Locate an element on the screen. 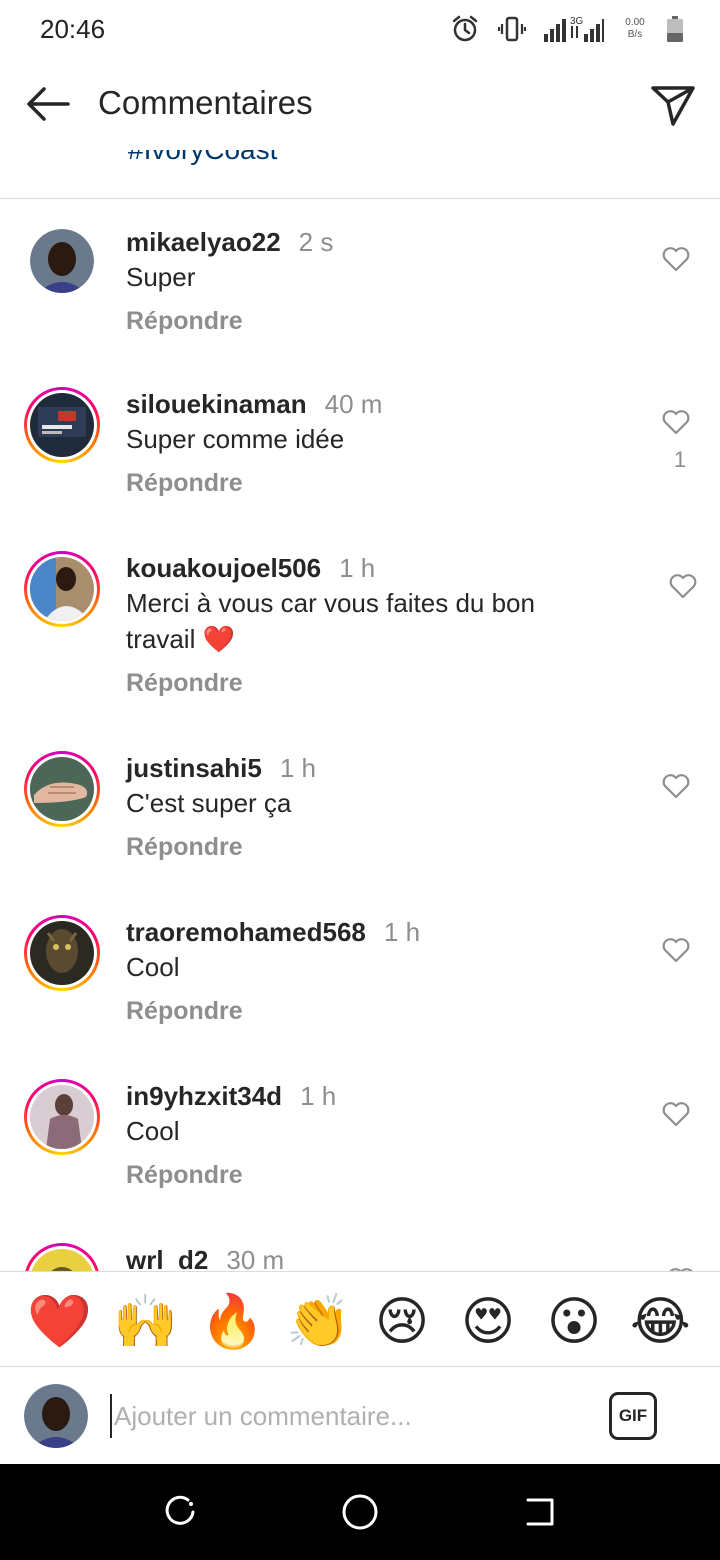 The width and height of the screenshot is (720, 1560). comment-time: 40 m is located at coordinates (353, 404).